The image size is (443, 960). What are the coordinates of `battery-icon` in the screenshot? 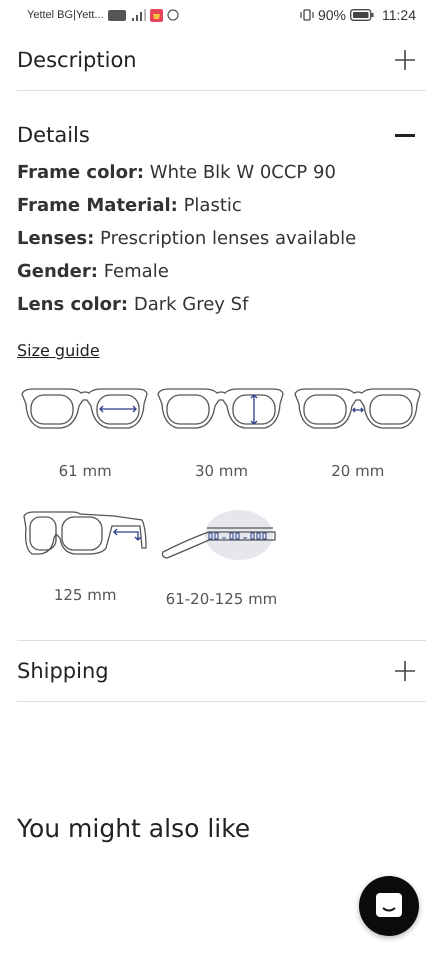 It's located at (362, 15).